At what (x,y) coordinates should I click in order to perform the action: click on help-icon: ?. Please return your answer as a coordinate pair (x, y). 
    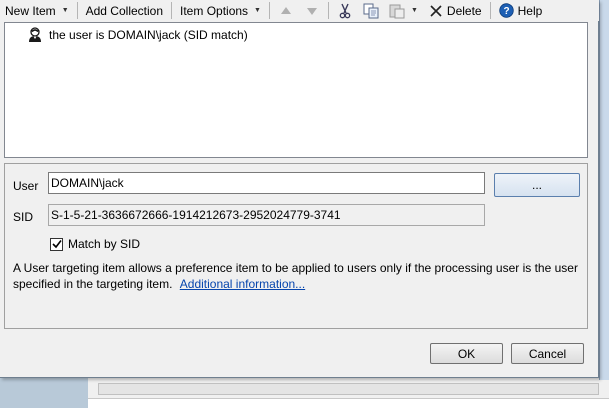
    Looking at the image, I should click on (507, 11).